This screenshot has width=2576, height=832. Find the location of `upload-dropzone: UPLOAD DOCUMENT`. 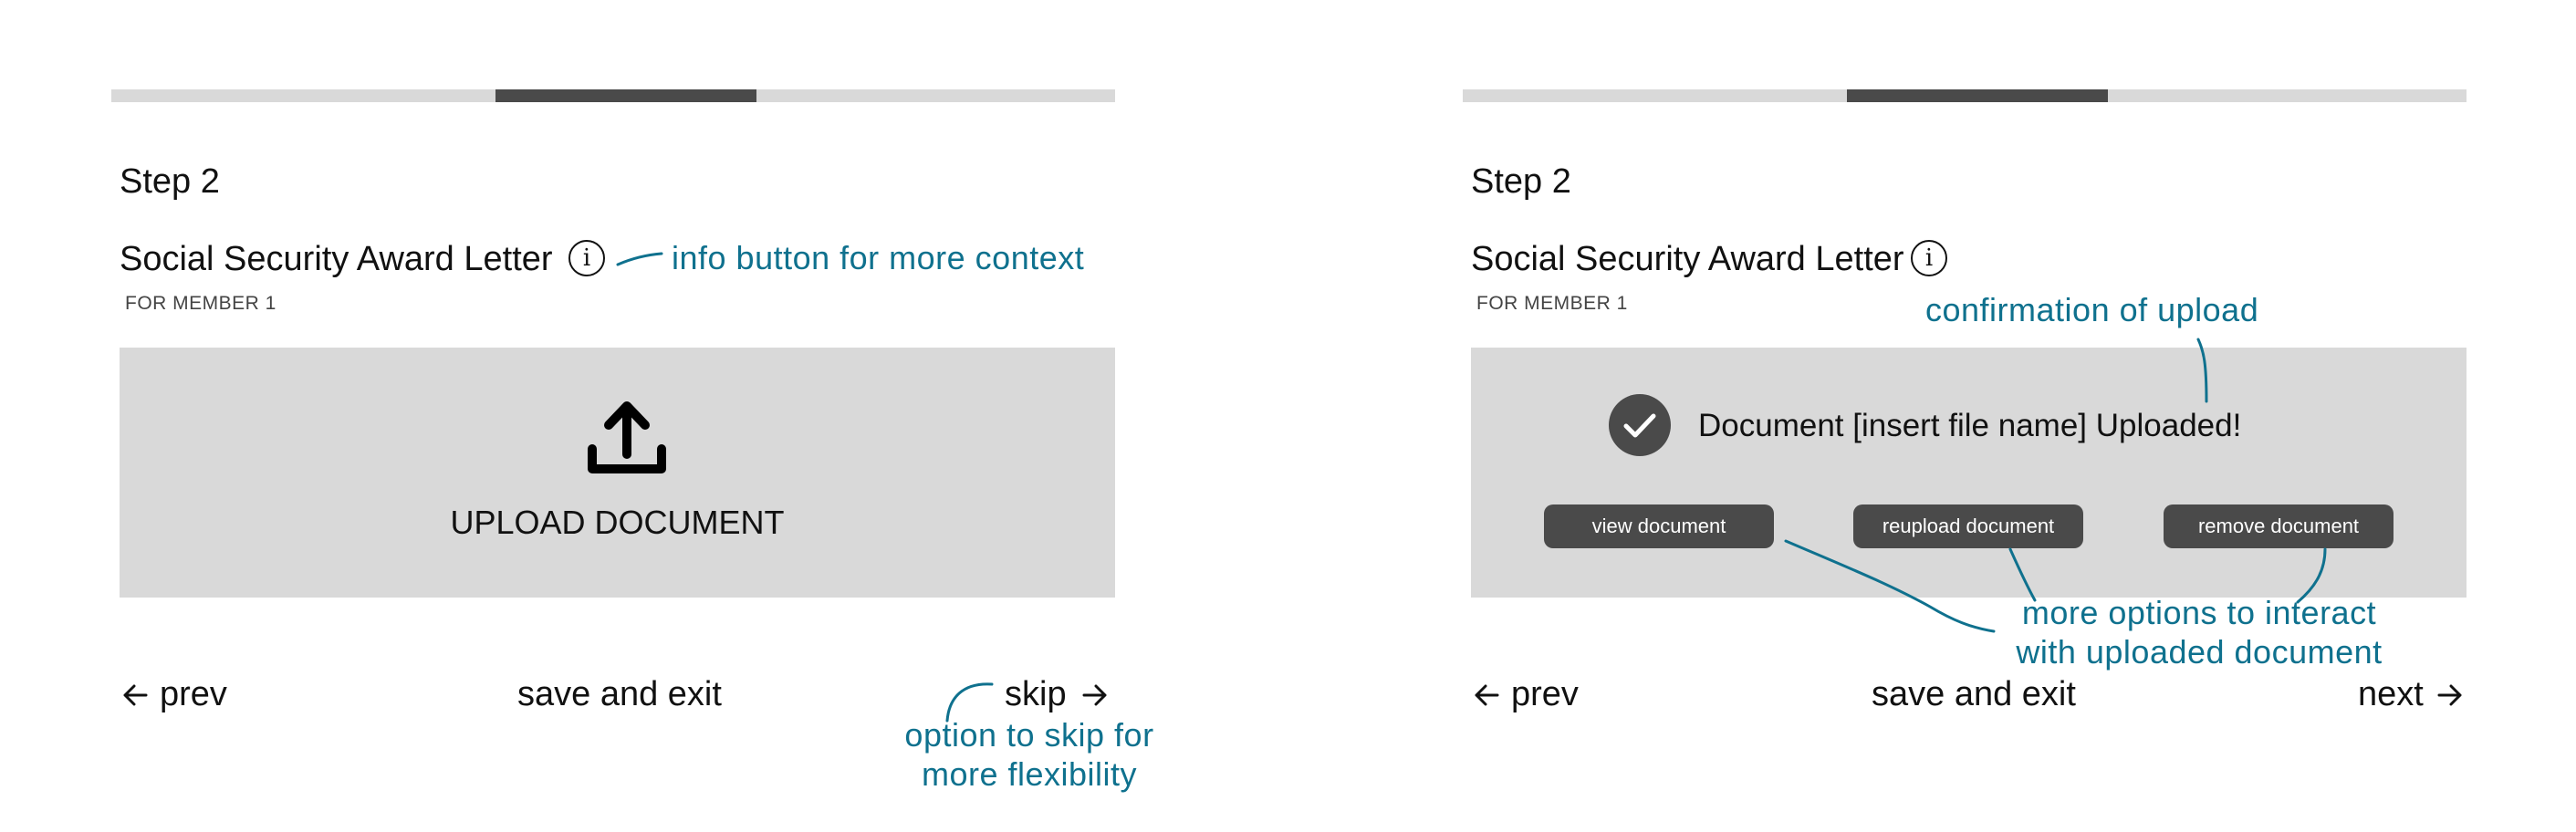

upload-dropzone: UPLOAD DOCUMENT is located at coordinates (617, 473).